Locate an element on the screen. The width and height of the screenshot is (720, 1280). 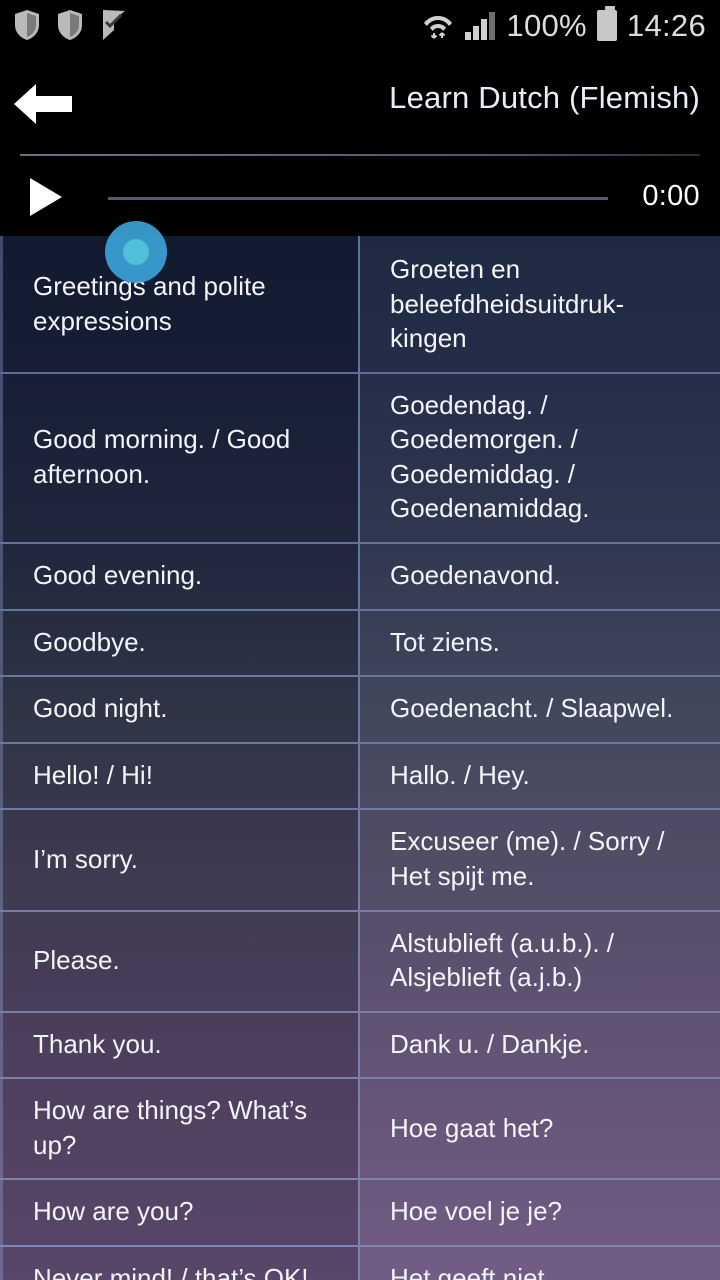
signal-bars-icon is located at coordinates (480, 26).